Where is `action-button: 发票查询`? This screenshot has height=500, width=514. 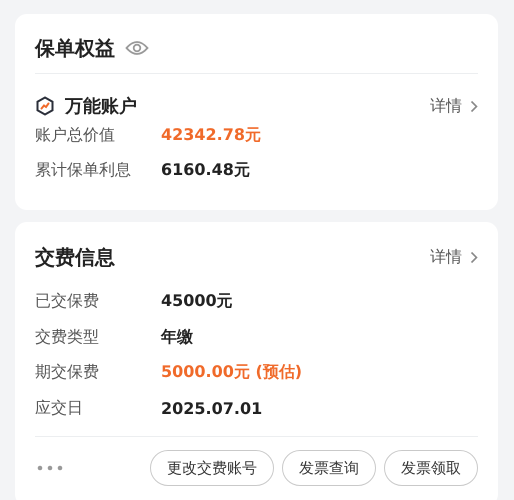 action-button: 发票查询 is located at coordinates (329, 468).